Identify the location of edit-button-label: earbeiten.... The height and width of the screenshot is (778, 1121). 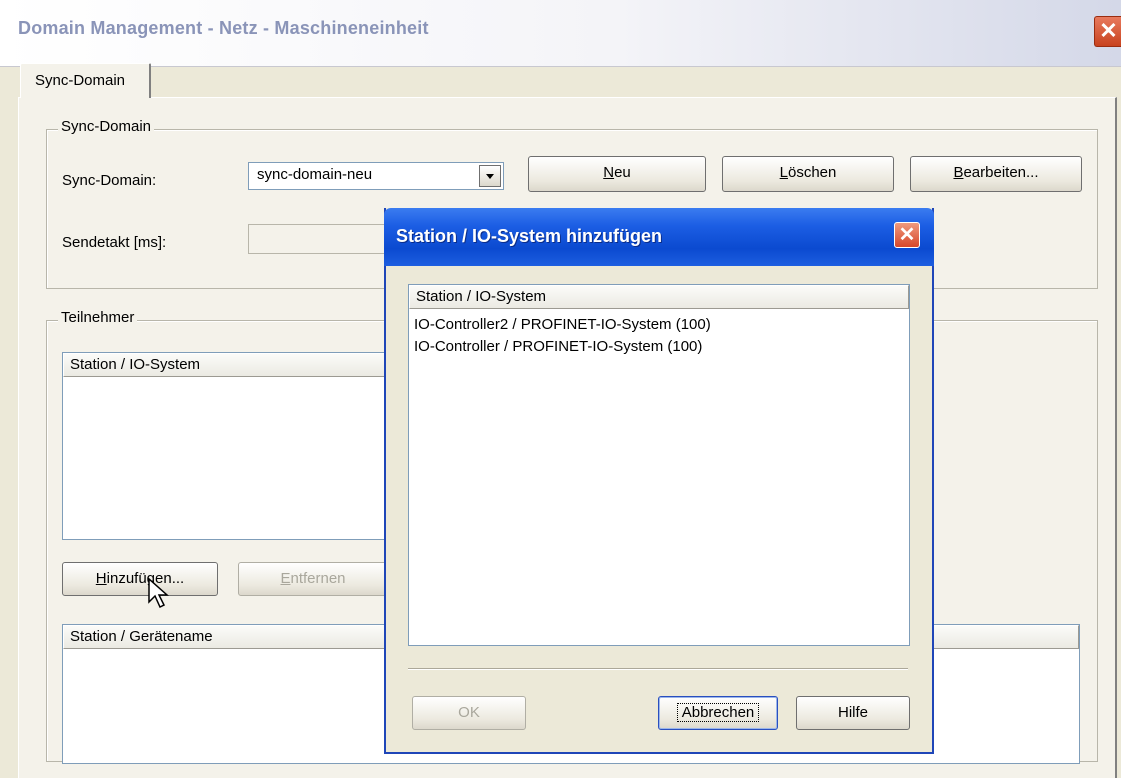
(1001, 172).